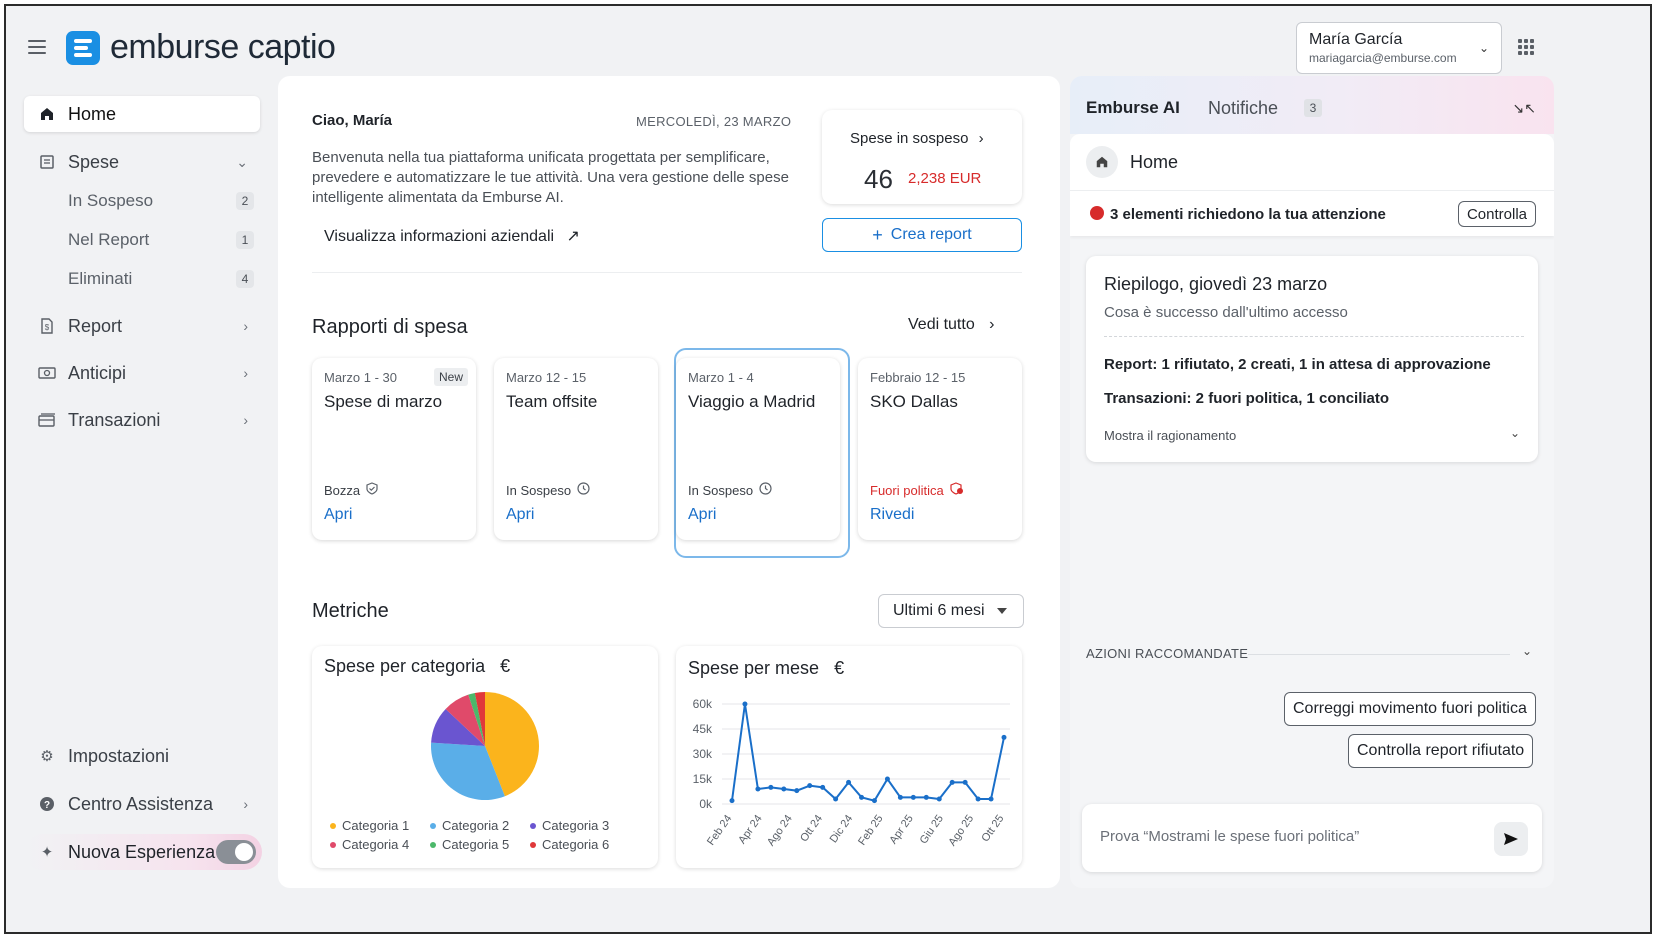  Describe the element at coordinates (703, 754) in the screenshot. I see `y-tick-label: 30k` at that location.